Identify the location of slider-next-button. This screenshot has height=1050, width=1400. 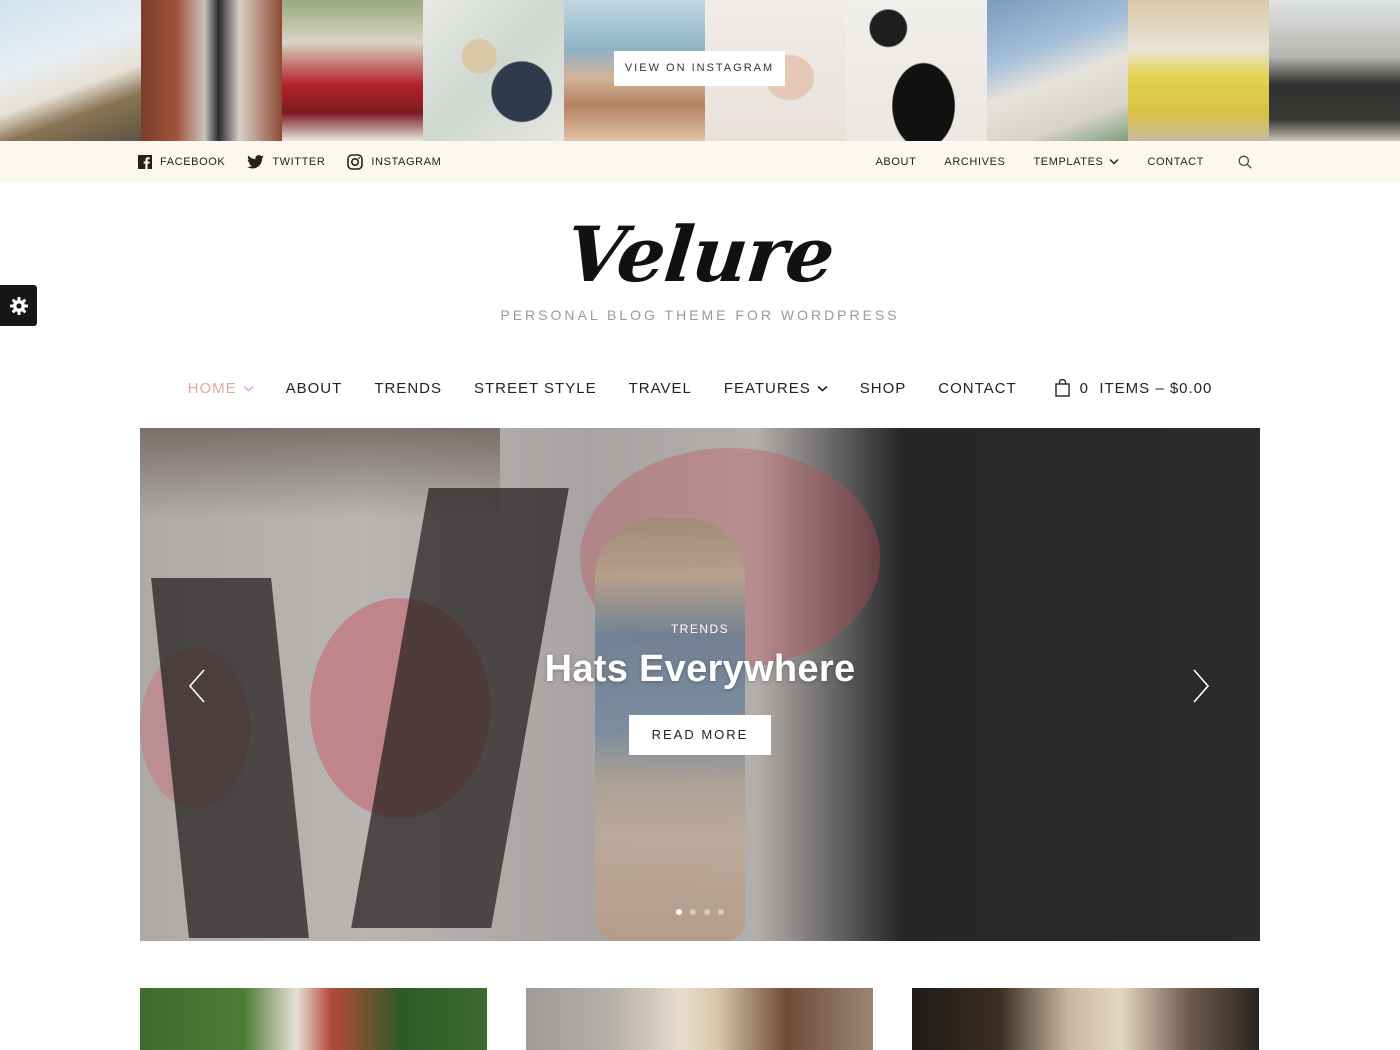
(1201, 686).